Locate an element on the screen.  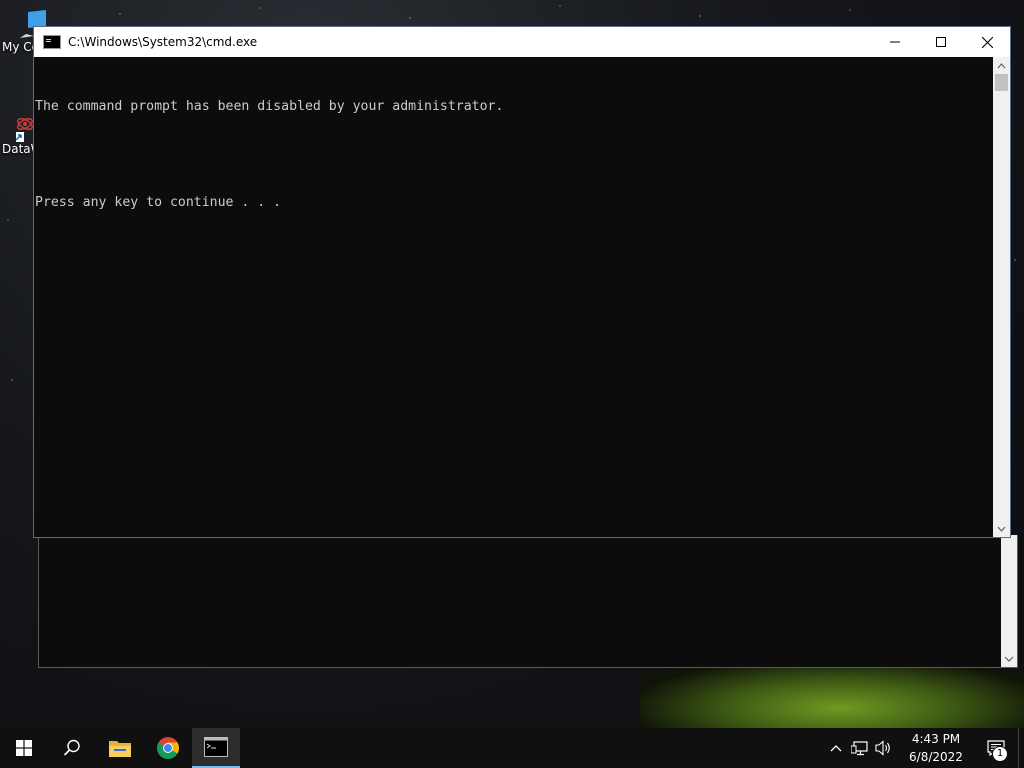
console-line: Press any key to continue . . . is located at coordinates (158, 202).